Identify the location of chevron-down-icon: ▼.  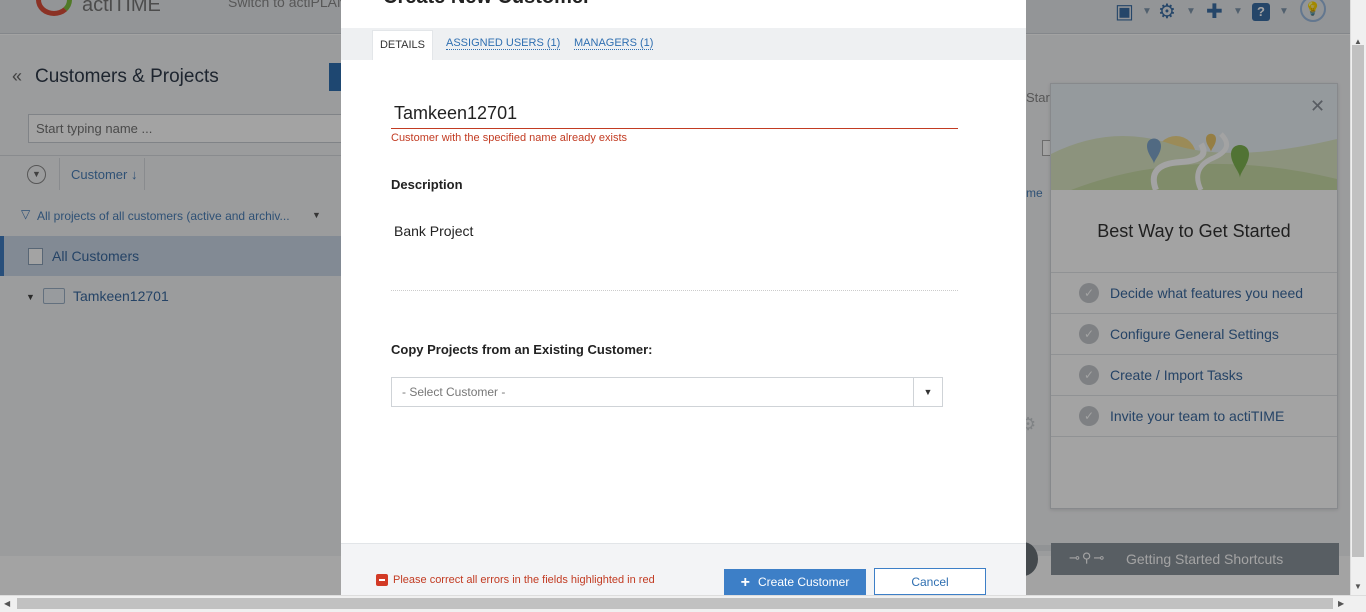
(927, 392).